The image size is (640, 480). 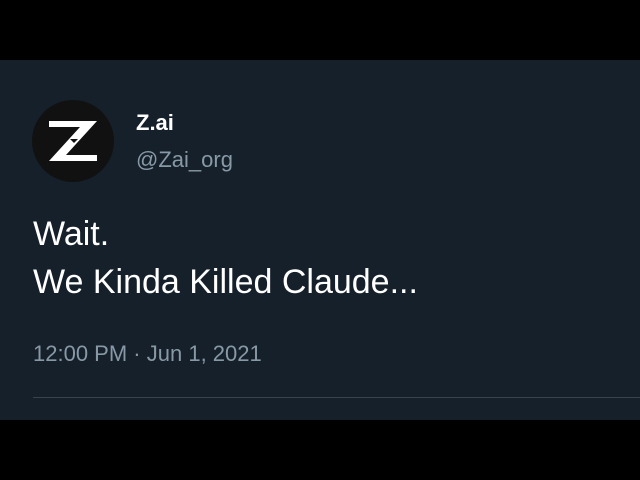 I want to click on tweet-text-line: Wait., so click(x=71, y=234).